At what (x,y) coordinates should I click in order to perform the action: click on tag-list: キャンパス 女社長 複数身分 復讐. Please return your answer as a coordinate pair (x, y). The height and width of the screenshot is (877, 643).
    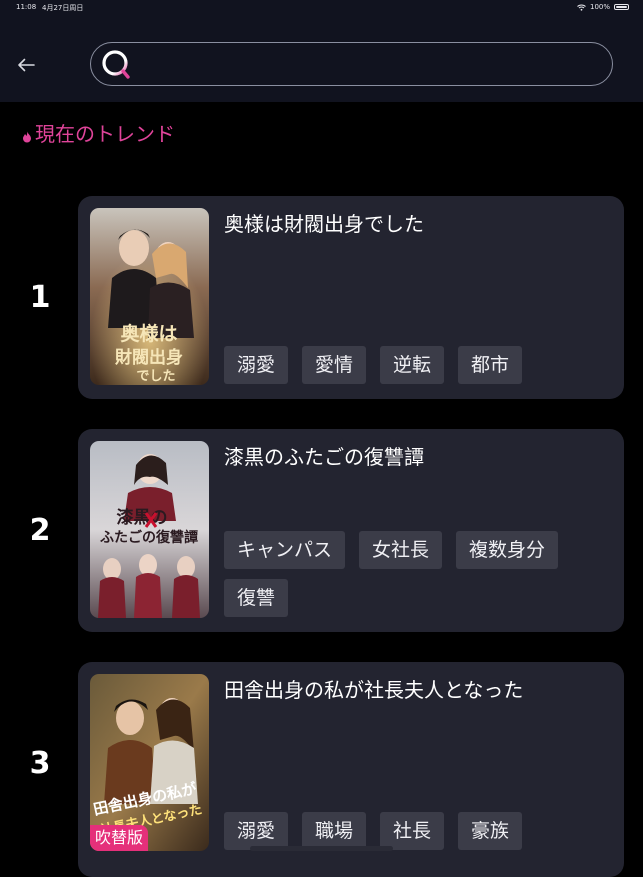
    Looking at the image, I should click on (419, 574).